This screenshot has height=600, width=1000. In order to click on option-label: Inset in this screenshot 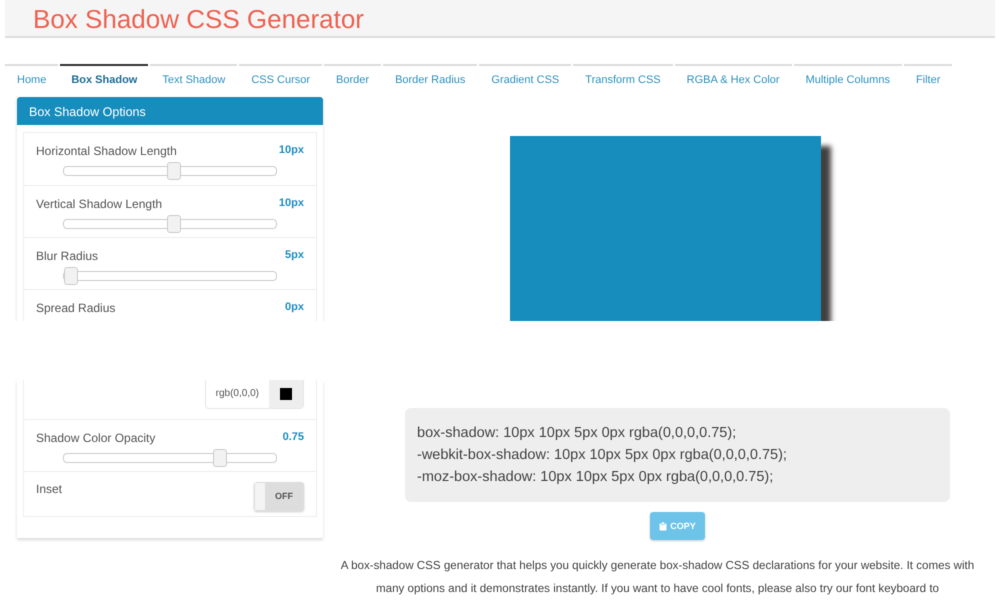, I will do `click(49, 489)`.